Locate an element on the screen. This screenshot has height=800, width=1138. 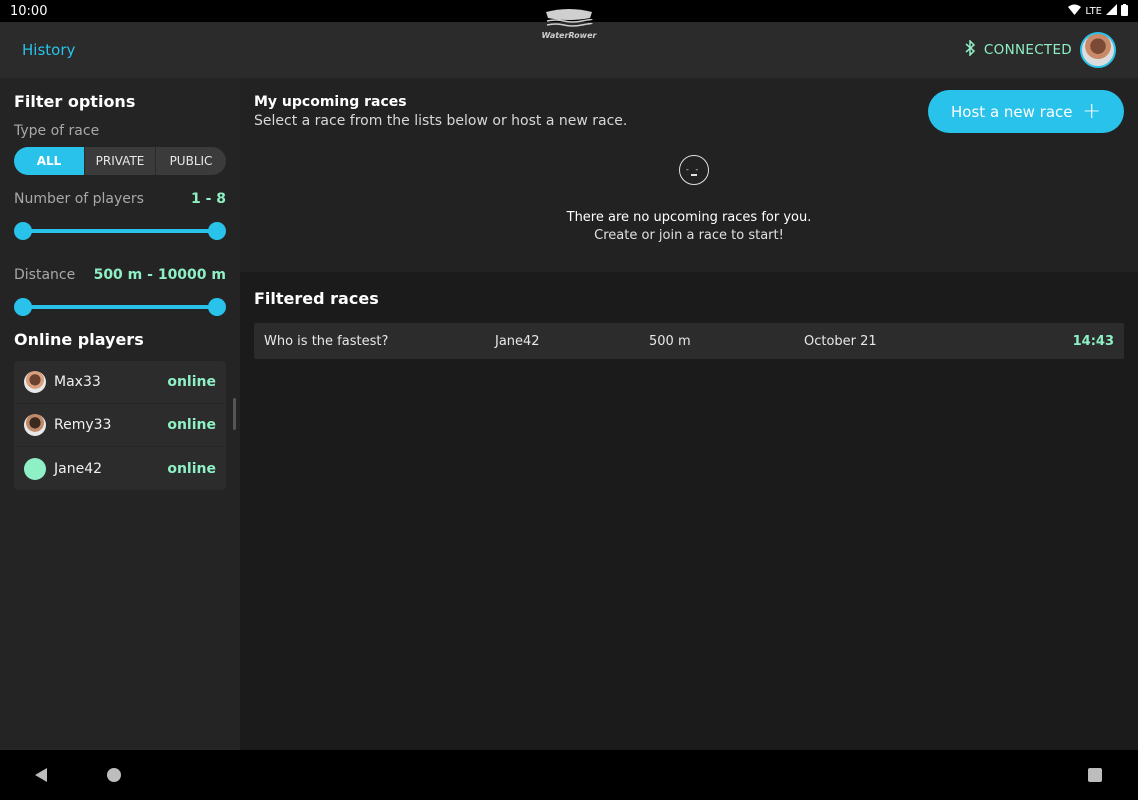
race-type-toggle: ALL PRIVATE PUBLIC is located at coordinates (120, 161).